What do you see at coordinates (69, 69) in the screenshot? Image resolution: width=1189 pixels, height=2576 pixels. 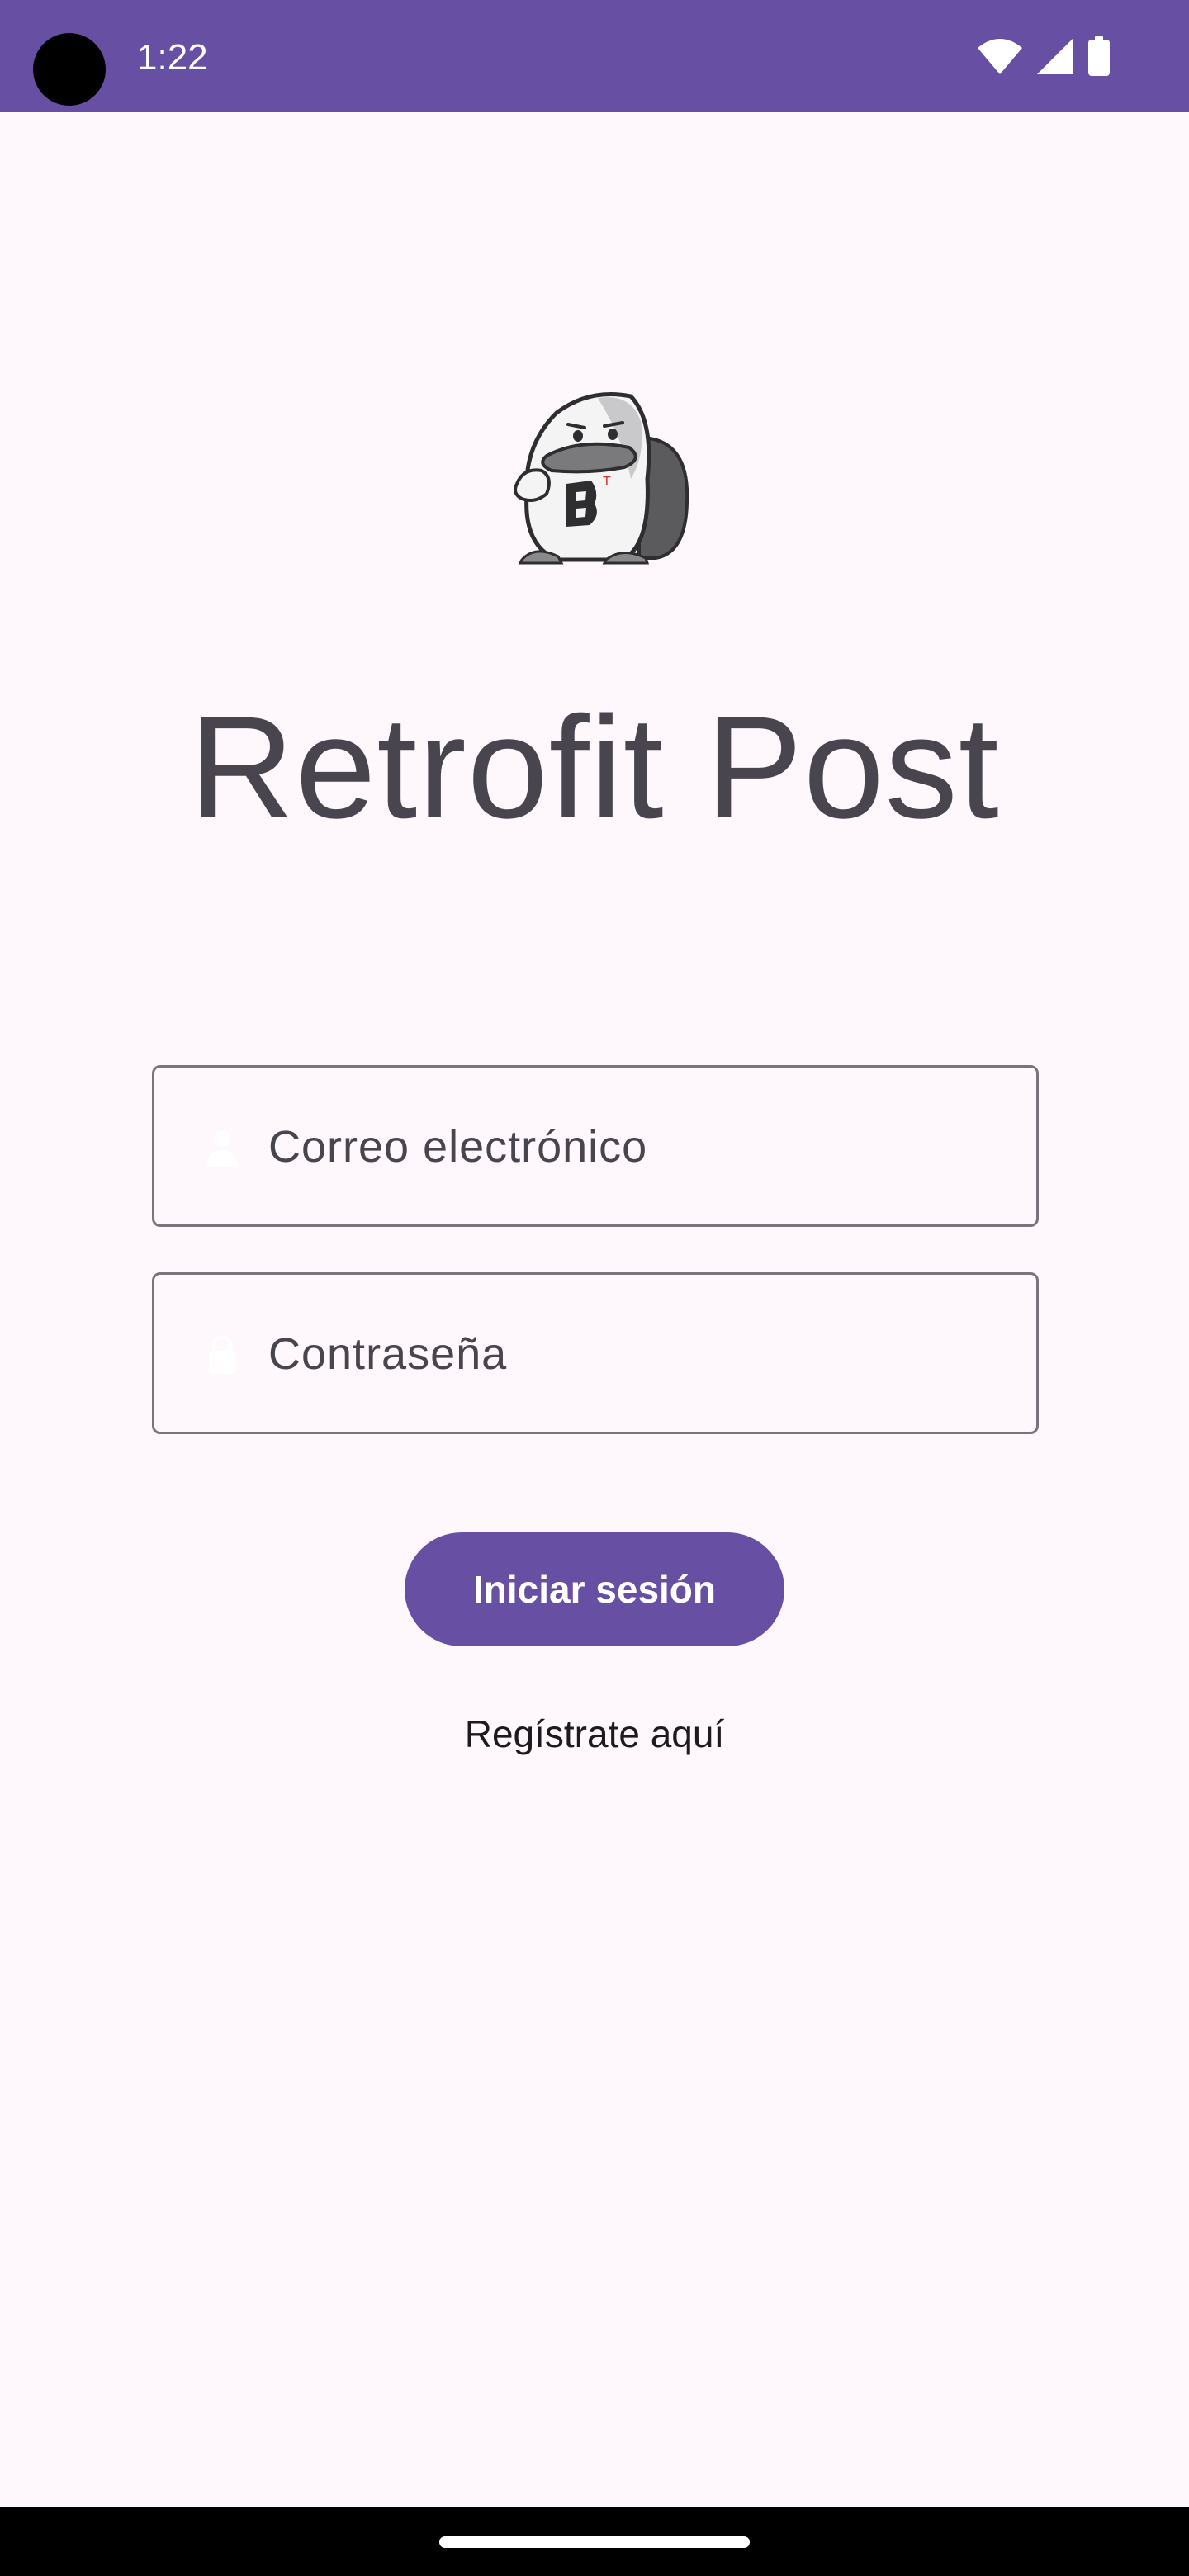 I see `camera-cutout` at bounding box center [69, 69].